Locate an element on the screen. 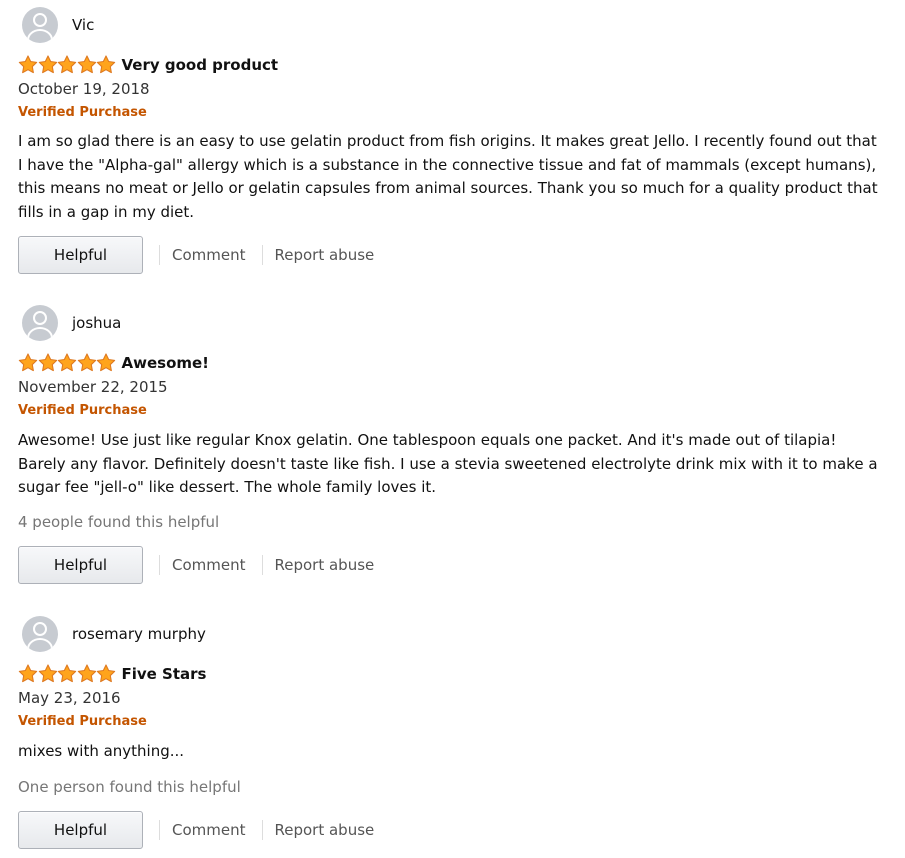  review-date: November 22, 2015 is located at coordinates (93, 387).